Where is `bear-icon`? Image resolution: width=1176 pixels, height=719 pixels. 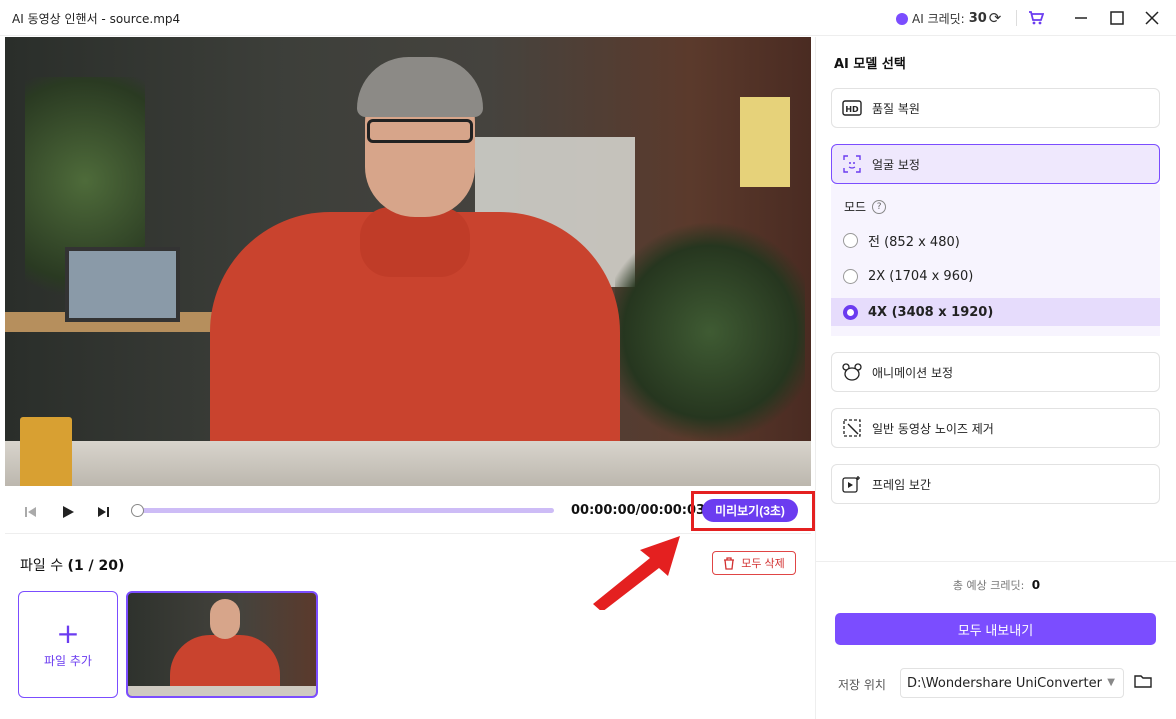
bear-icon is located at coordinates (852, 372).